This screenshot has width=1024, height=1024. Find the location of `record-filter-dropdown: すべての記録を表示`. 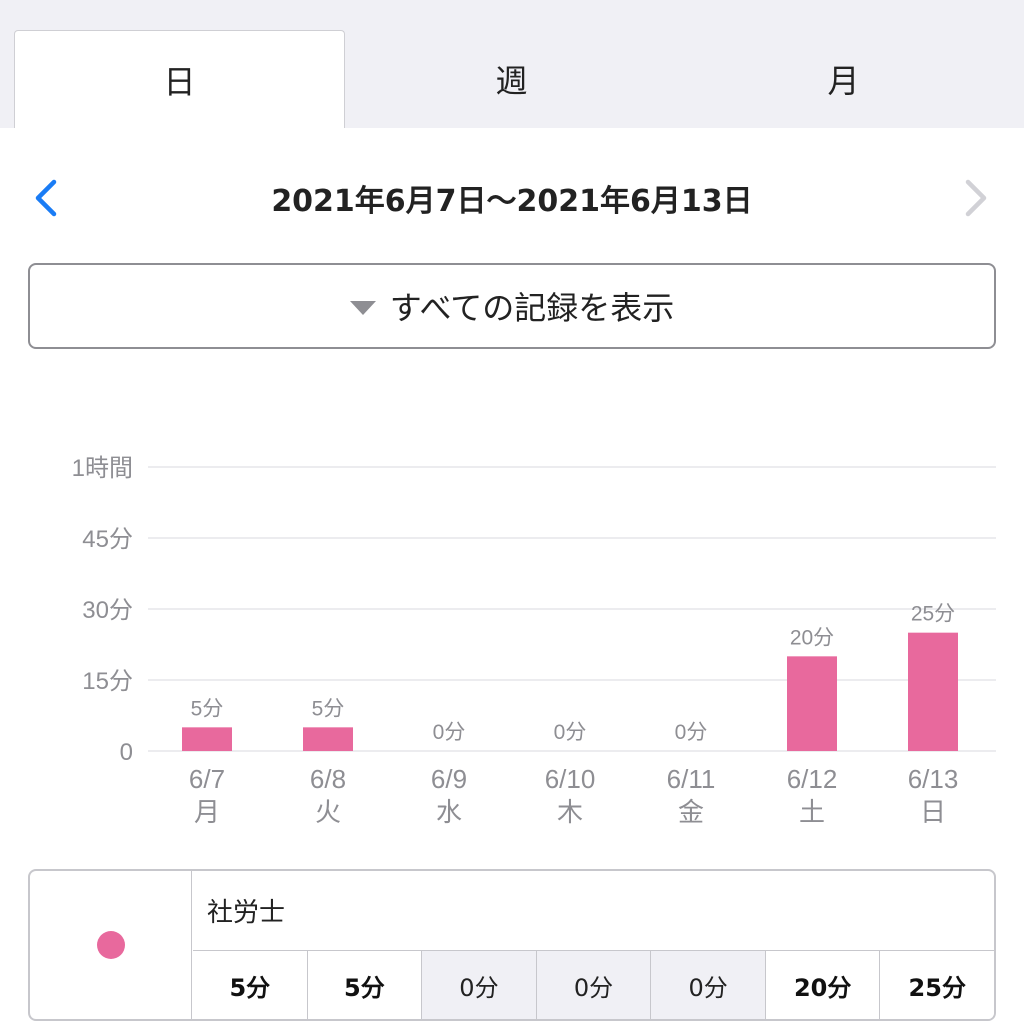

record-filter-dropdown: すべての記録を表示 is located at coordinates (512, 306).